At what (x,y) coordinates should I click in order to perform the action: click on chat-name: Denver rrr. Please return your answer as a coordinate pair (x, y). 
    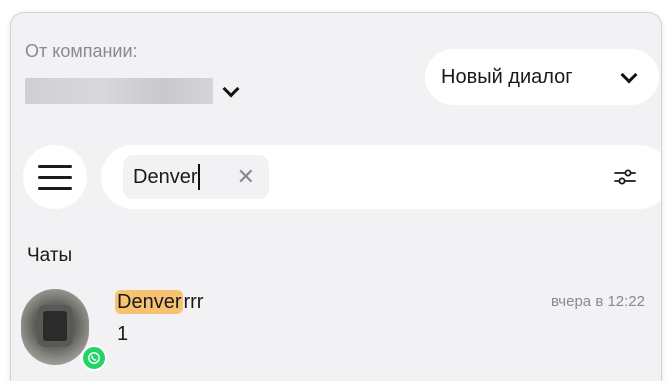
    Looking at the image, I should click on (159, 302).